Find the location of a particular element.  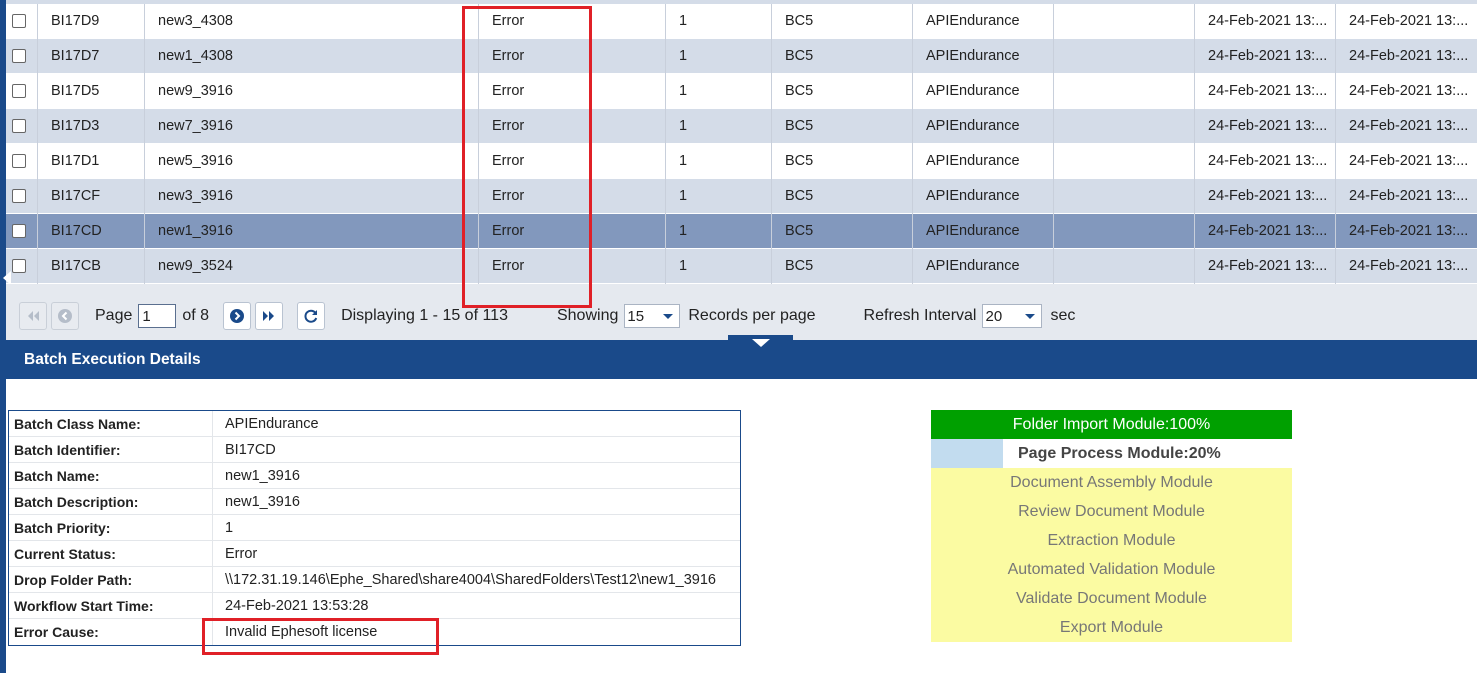

next-page-icon is located at coordinates (237, 316).